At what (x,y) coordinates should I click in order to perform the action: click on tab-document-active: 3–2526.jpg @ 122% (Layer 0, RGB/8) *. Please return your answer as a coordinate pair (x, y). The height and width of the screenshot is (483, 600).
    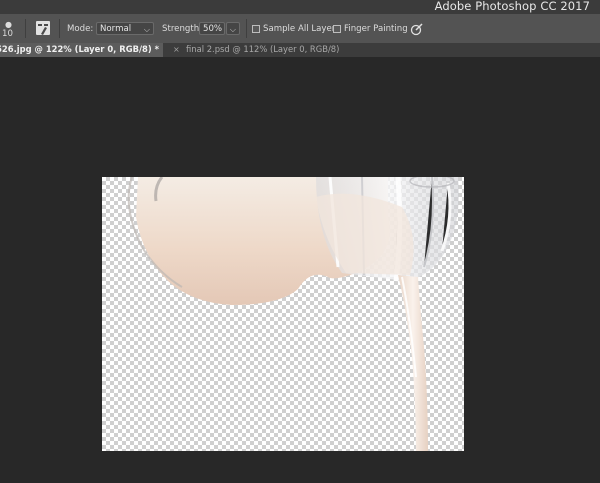
    Looking at the image, I should click on (81, 50).